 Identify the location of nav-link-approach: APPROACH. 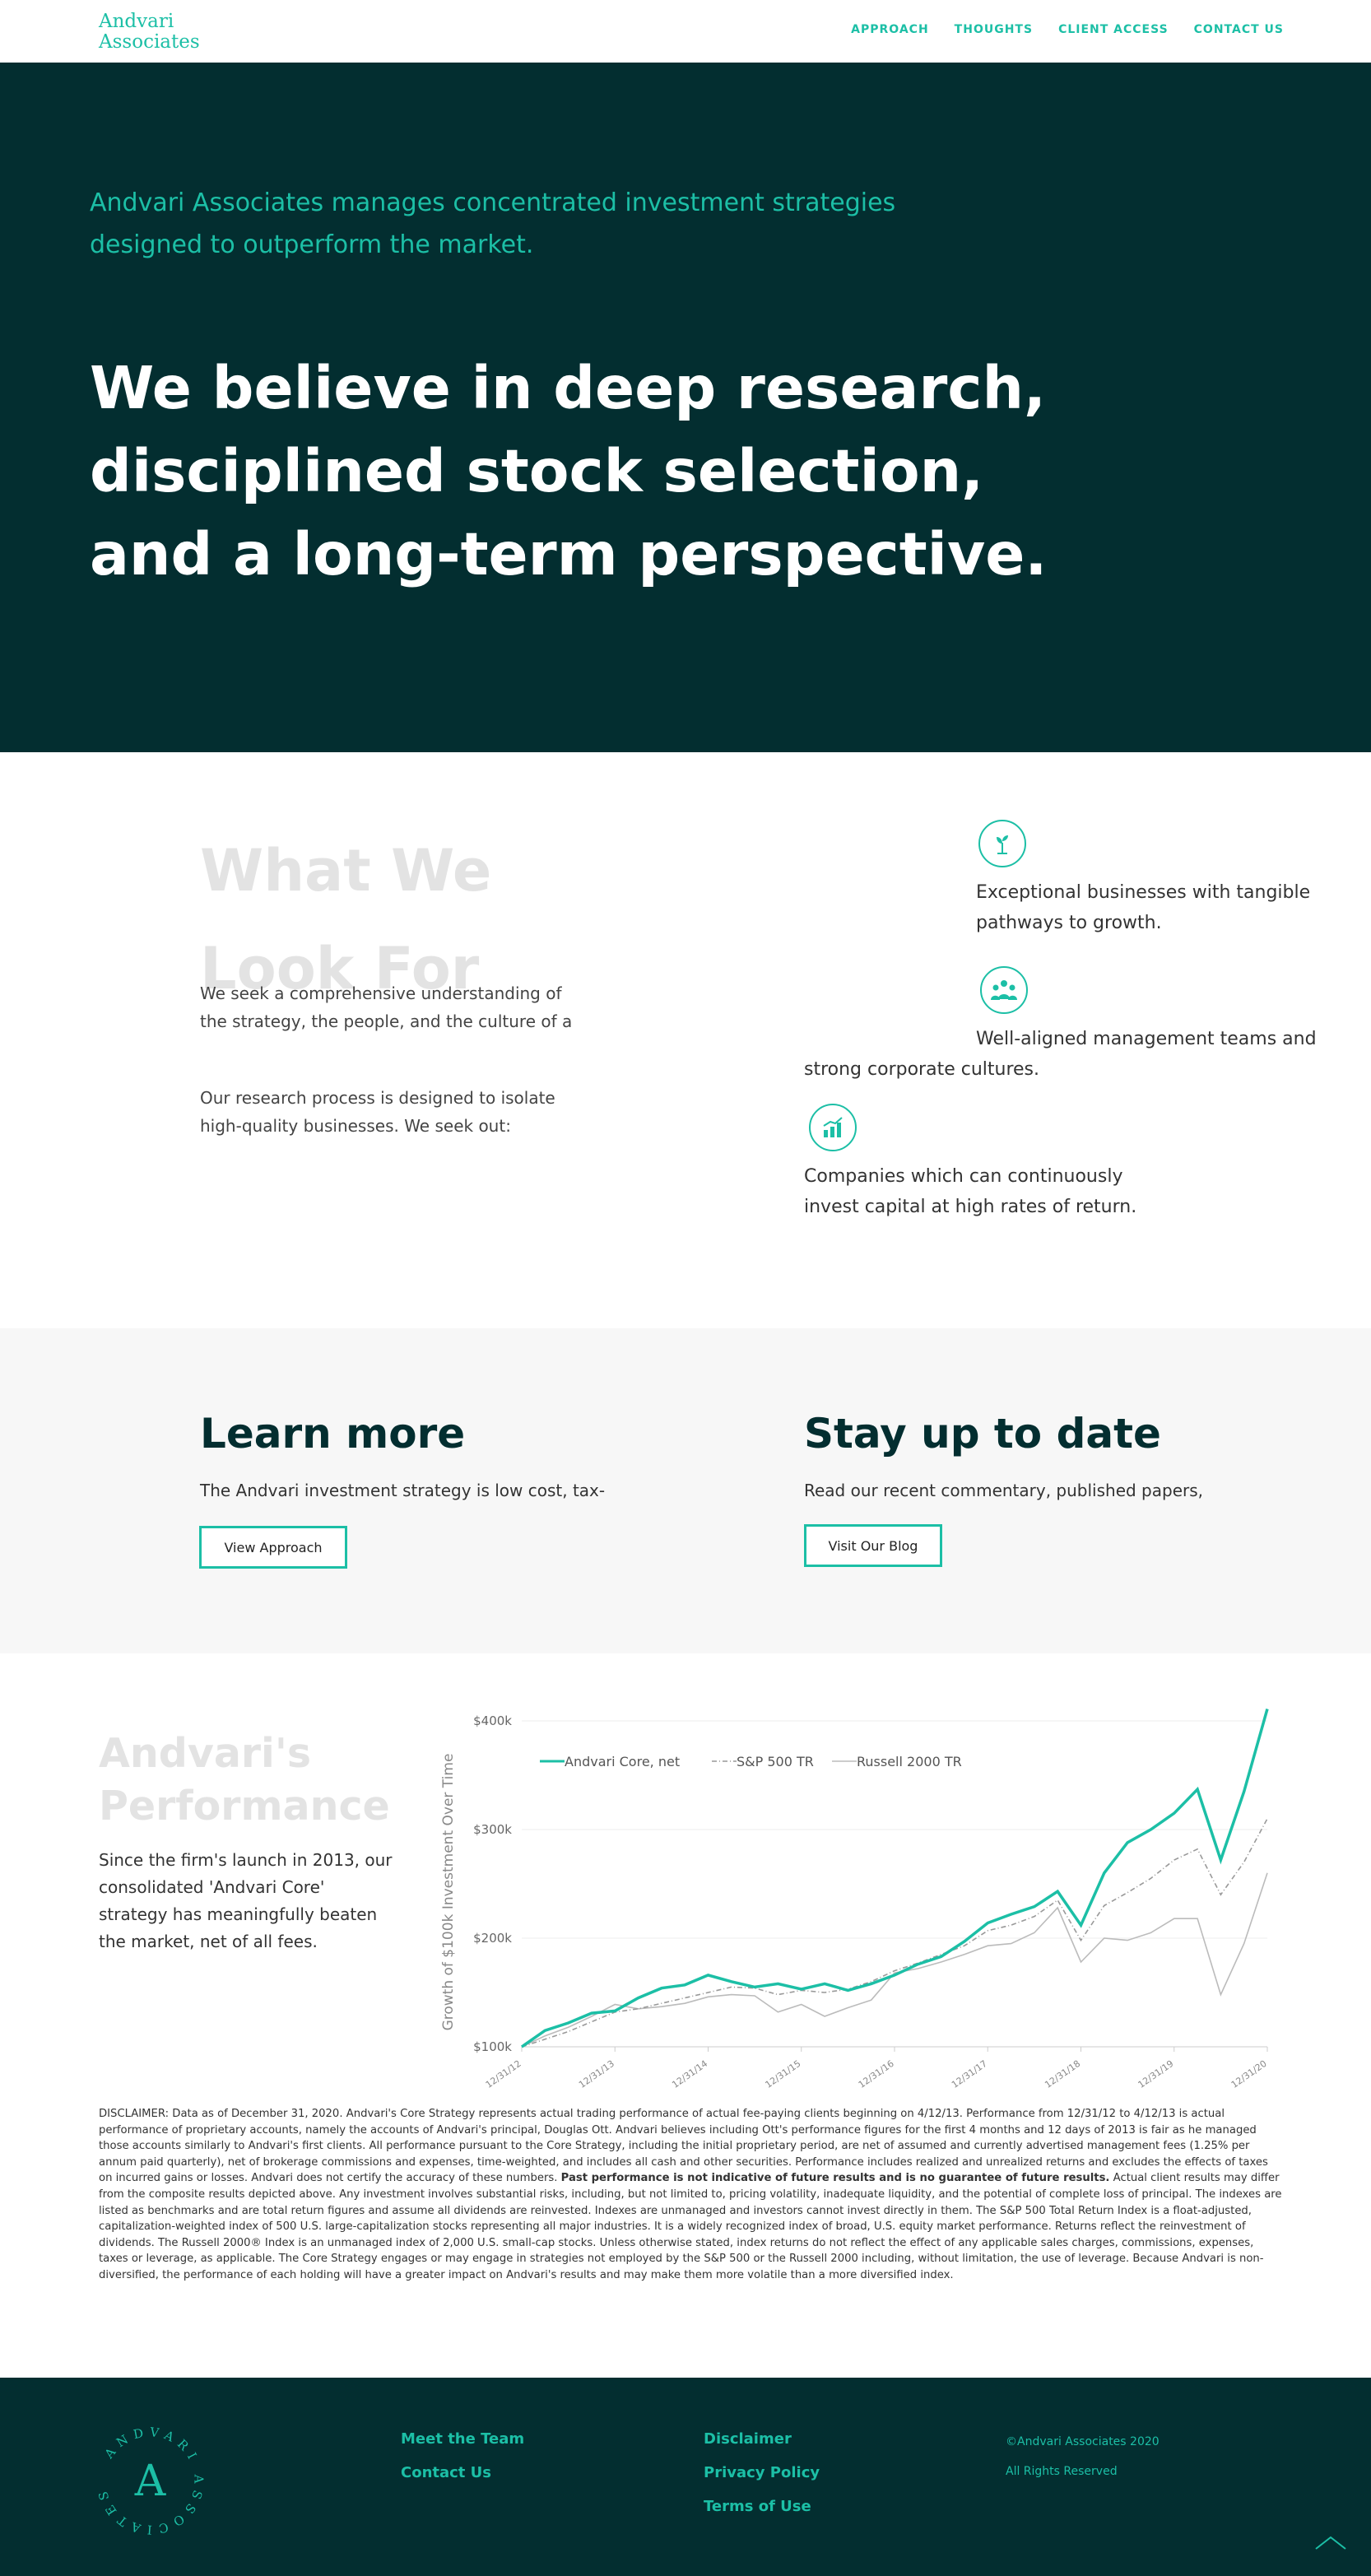
(890, 29).